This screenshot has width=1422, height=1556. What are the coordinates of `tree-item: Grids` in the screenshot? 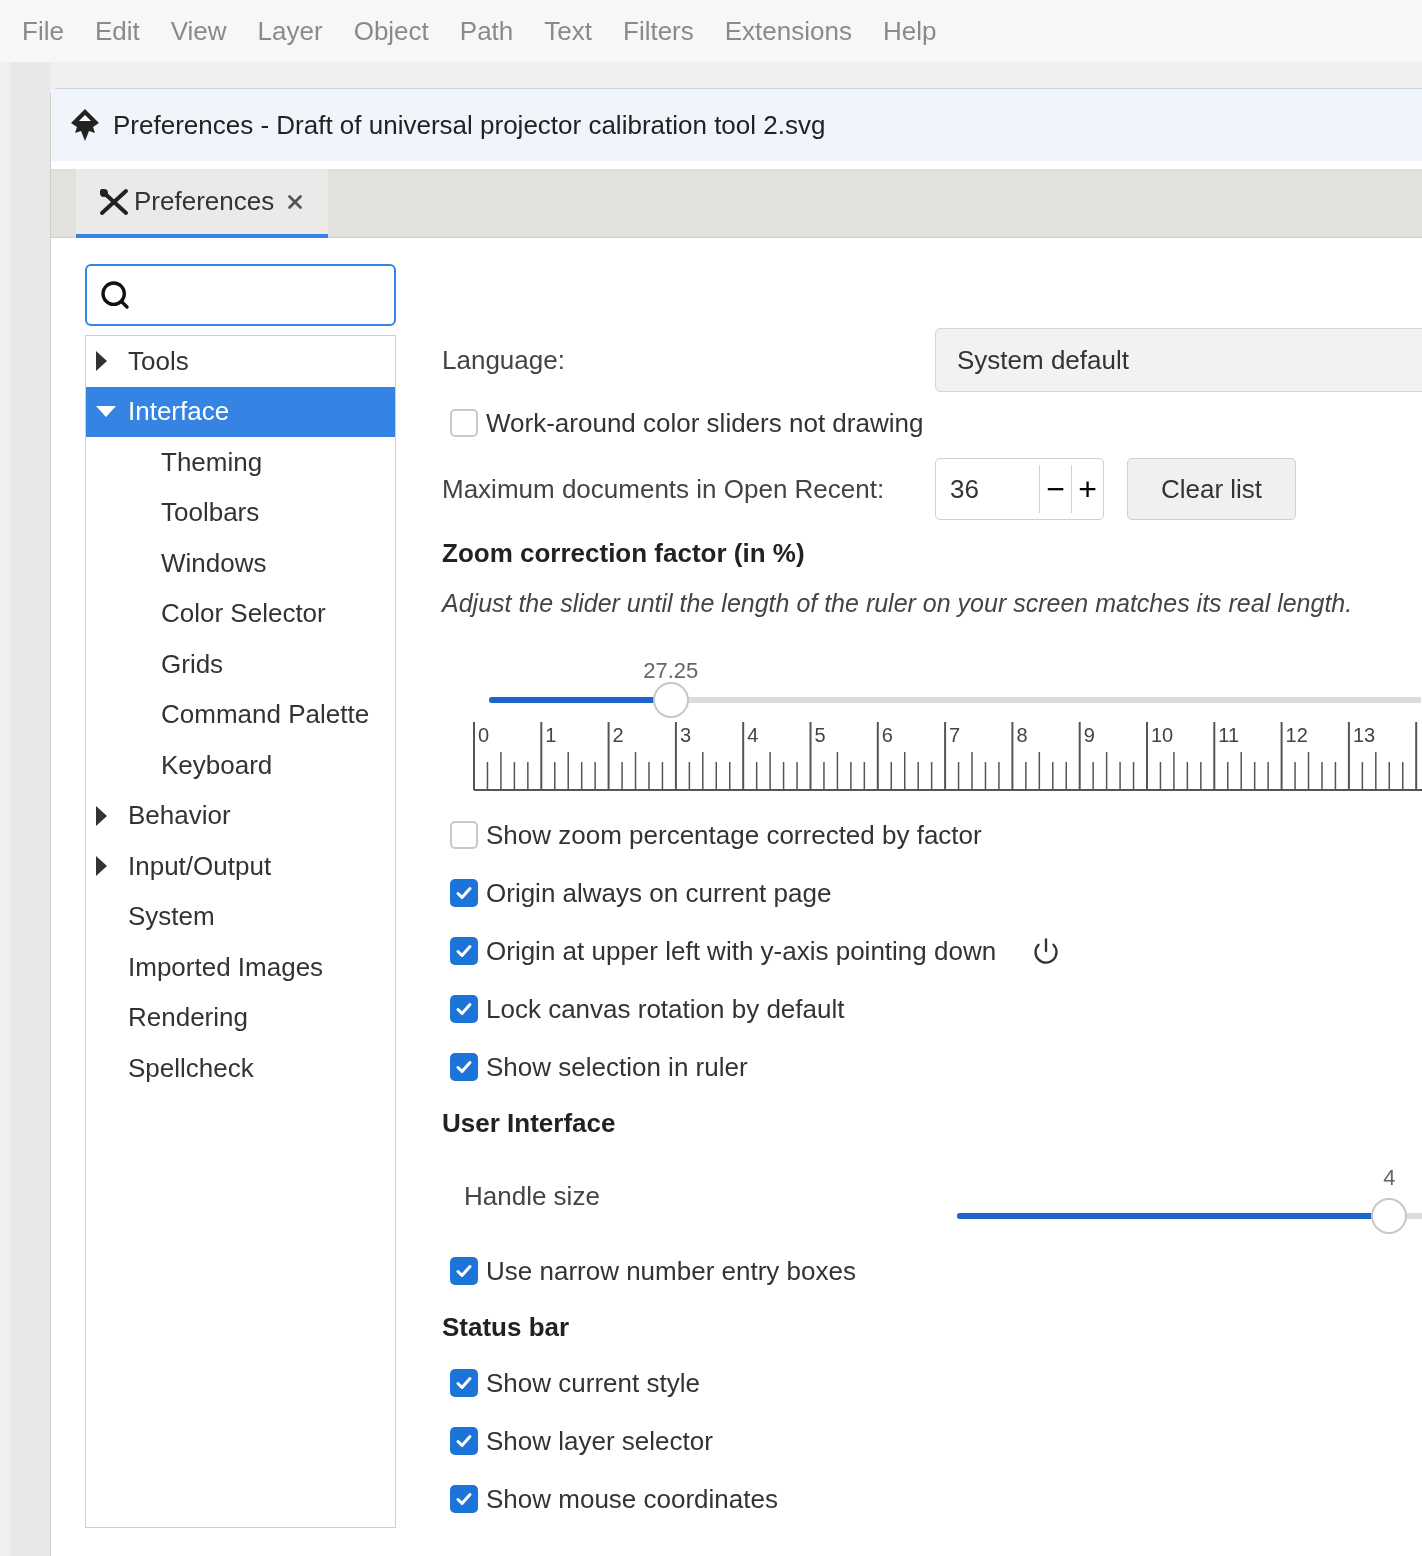 It's located at (240, 664).